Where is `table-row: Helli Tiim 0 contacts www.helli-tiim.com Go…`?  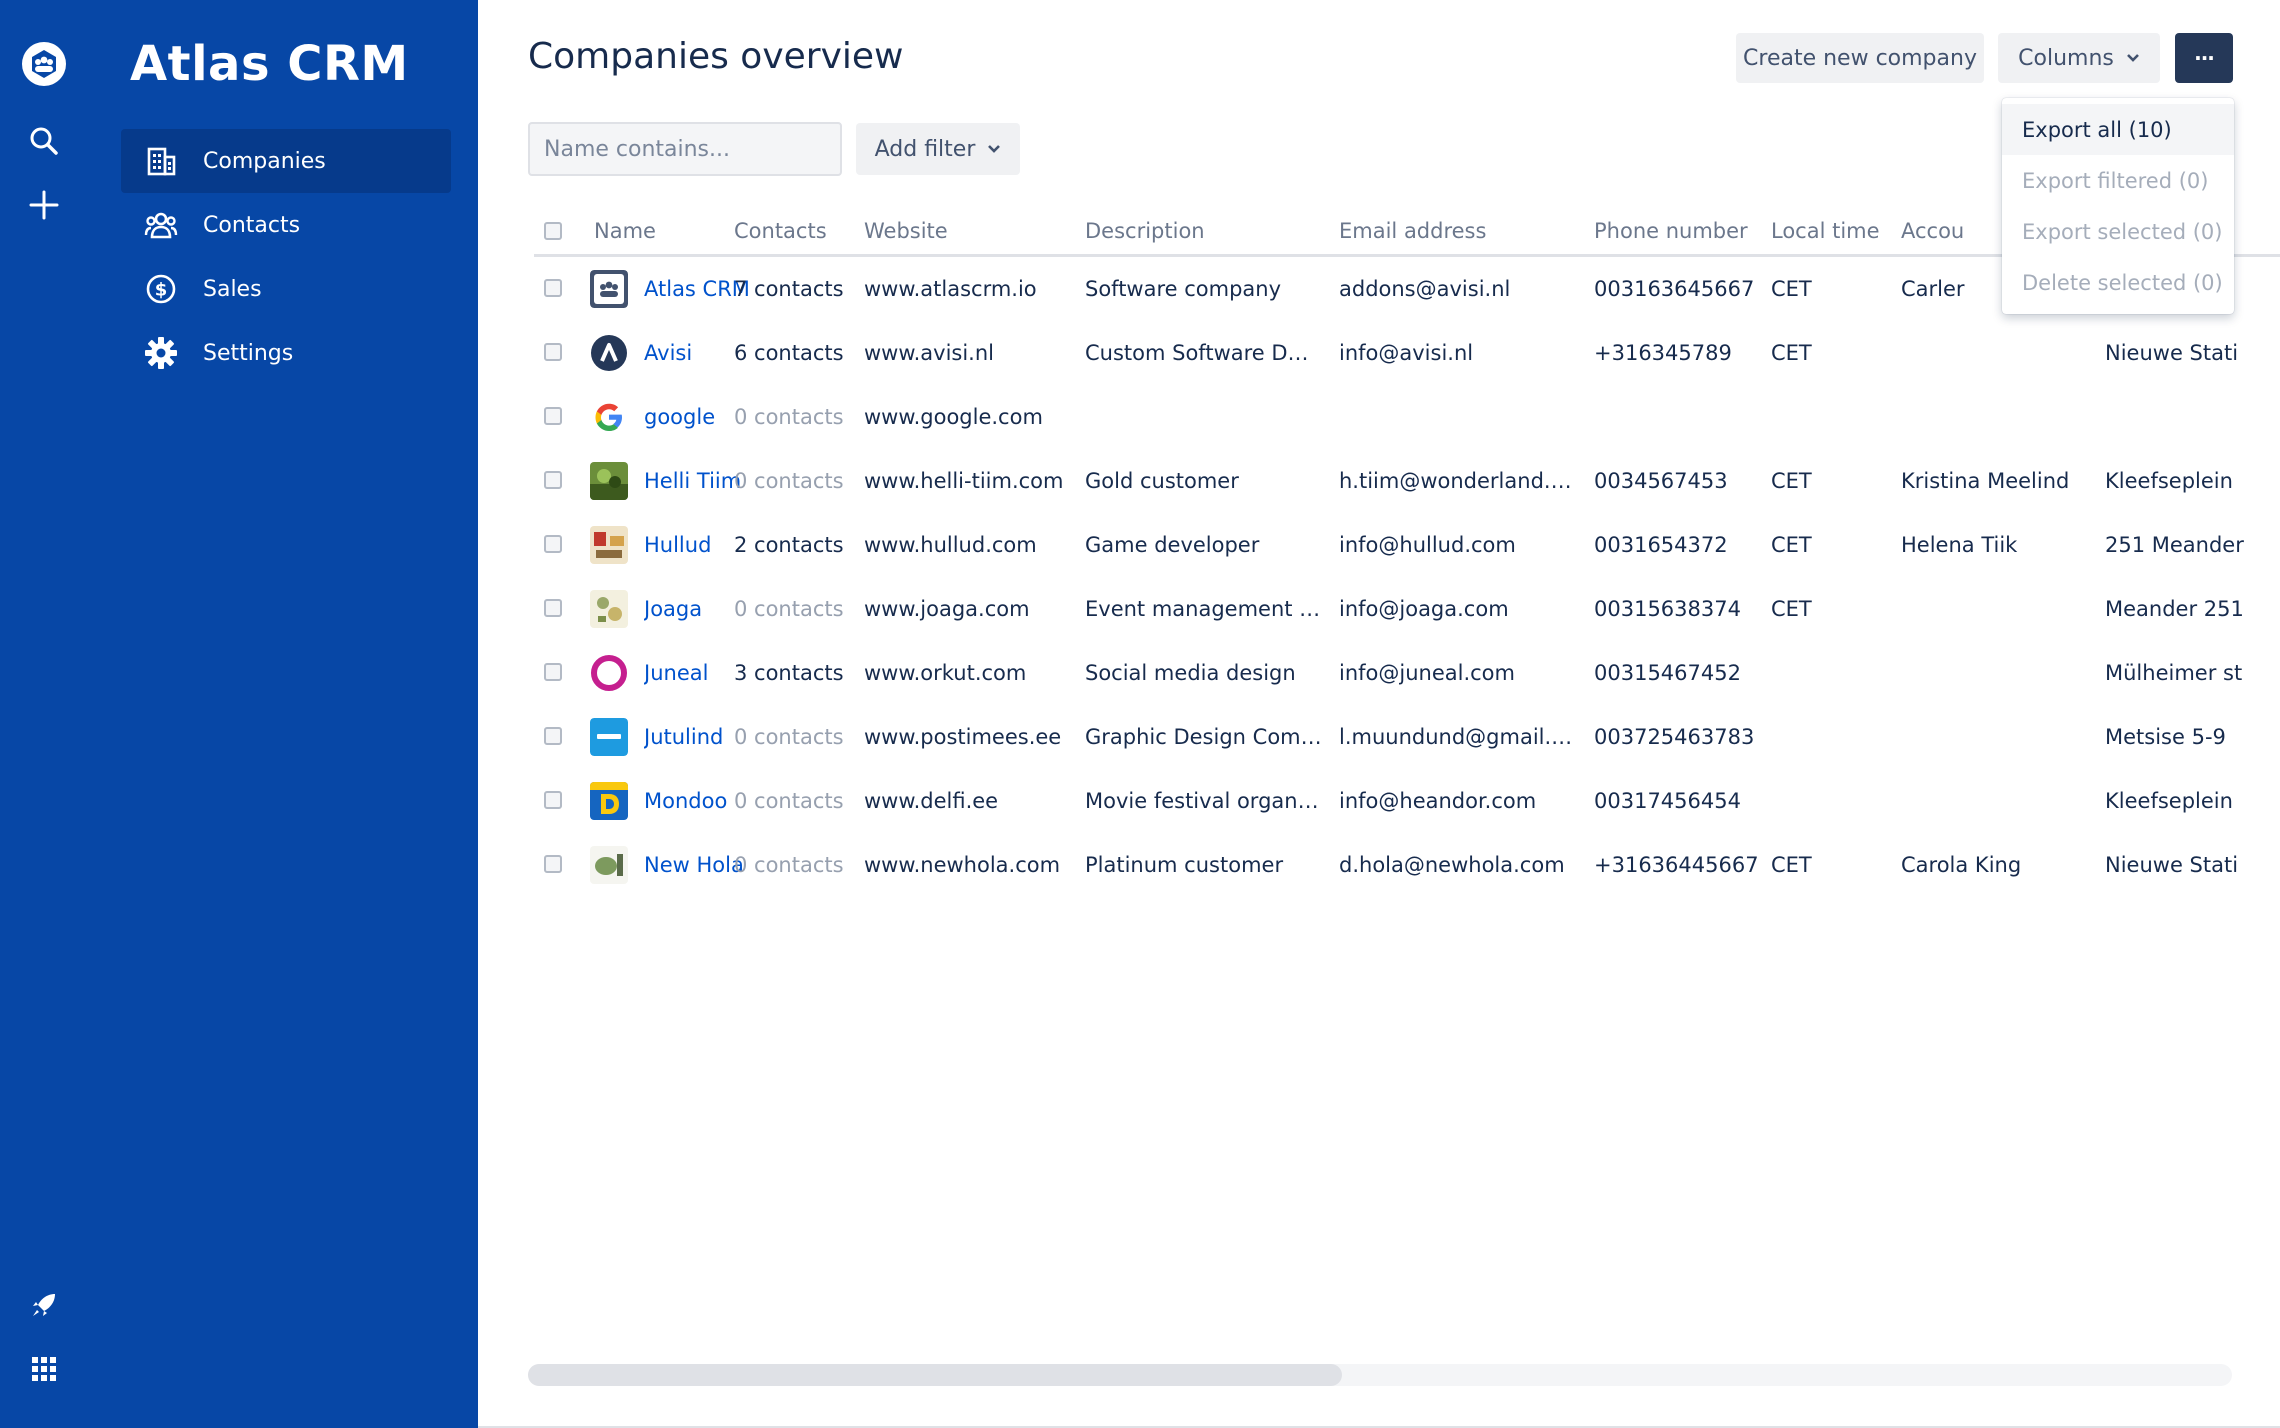 table-row: Helli Tiim 0 contacts www.helli-tiim.com Go… is located at coordinates (1407, 481).